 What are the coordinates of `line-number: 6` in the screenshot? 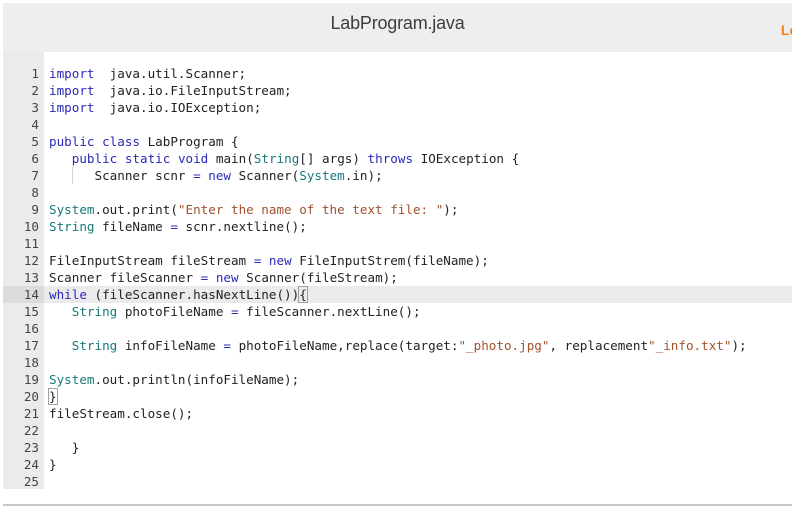 It's located at (35, 158).